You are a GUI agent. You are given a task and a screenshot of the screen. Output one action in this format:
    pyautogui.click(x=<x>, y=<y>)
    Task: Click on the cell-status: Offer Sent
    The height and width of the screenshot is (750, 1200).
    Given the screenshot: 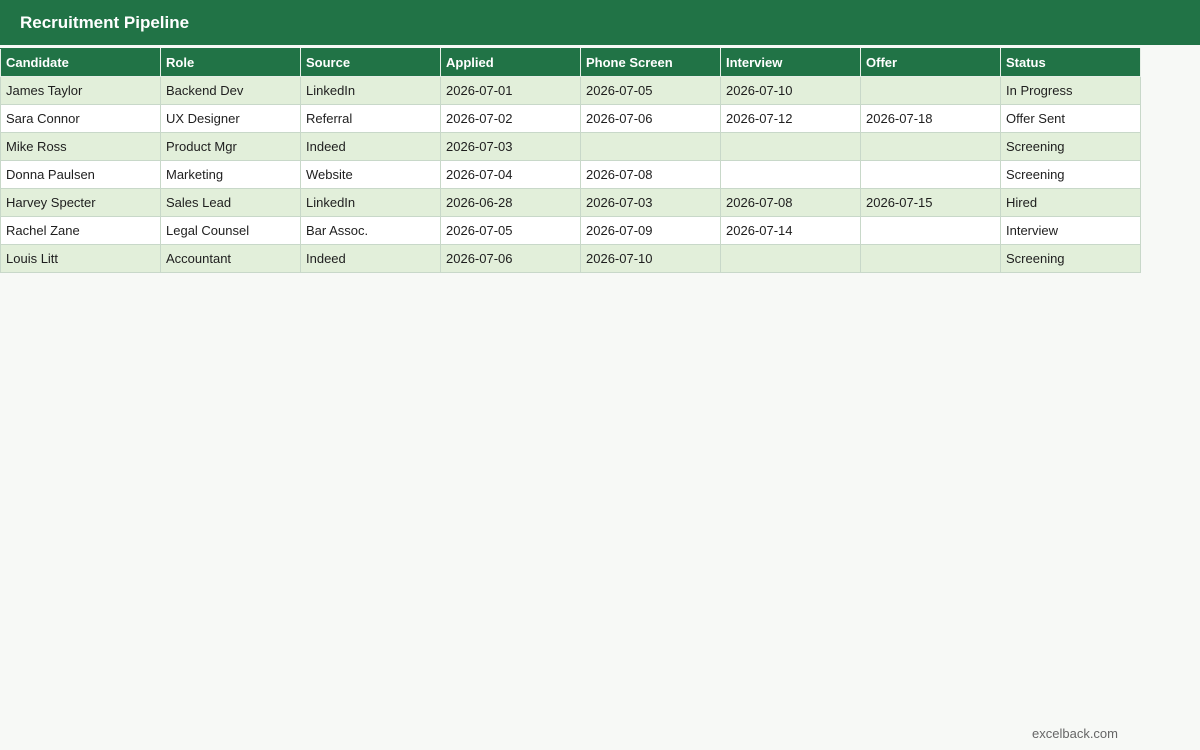 What is the action you would take?
    pyautogui.click(x=1070, y=118)
    